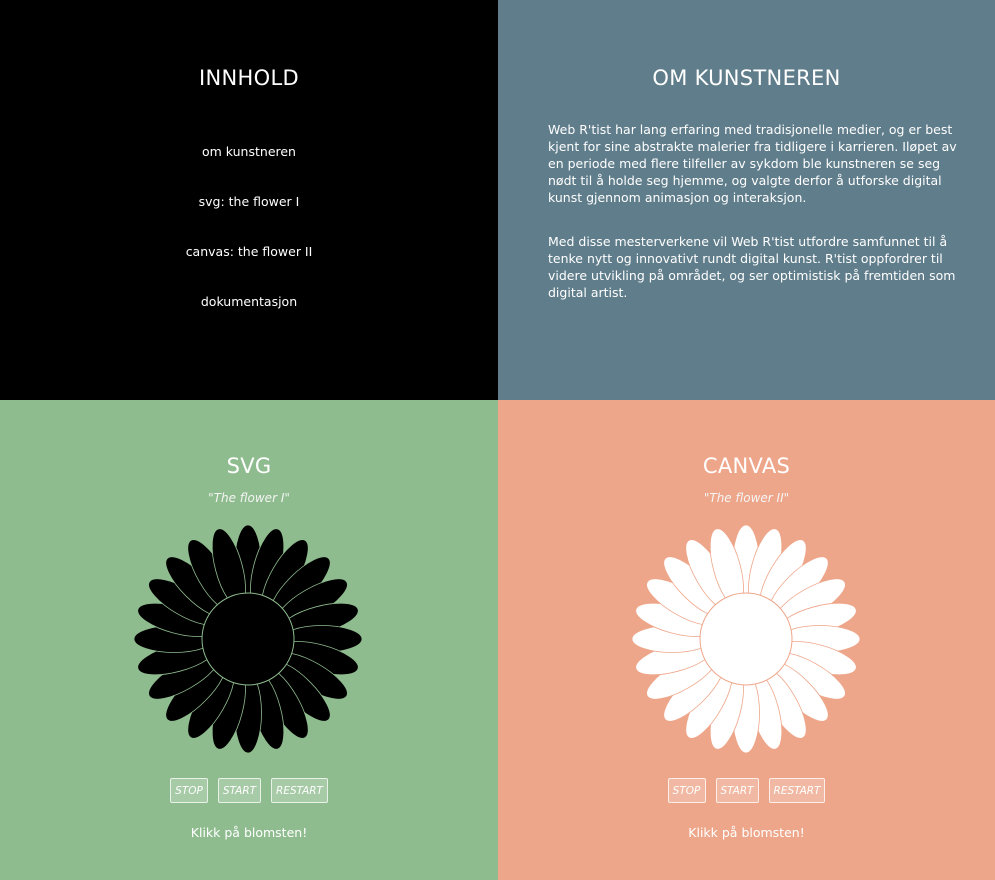 Image resolution: width=995 pixels, height=880 pixels. What do you see at coordinates (249, 318) in the screenshot?
I see `nav-item-documentation: dokumentasjon` at bounding box center [249, 318].